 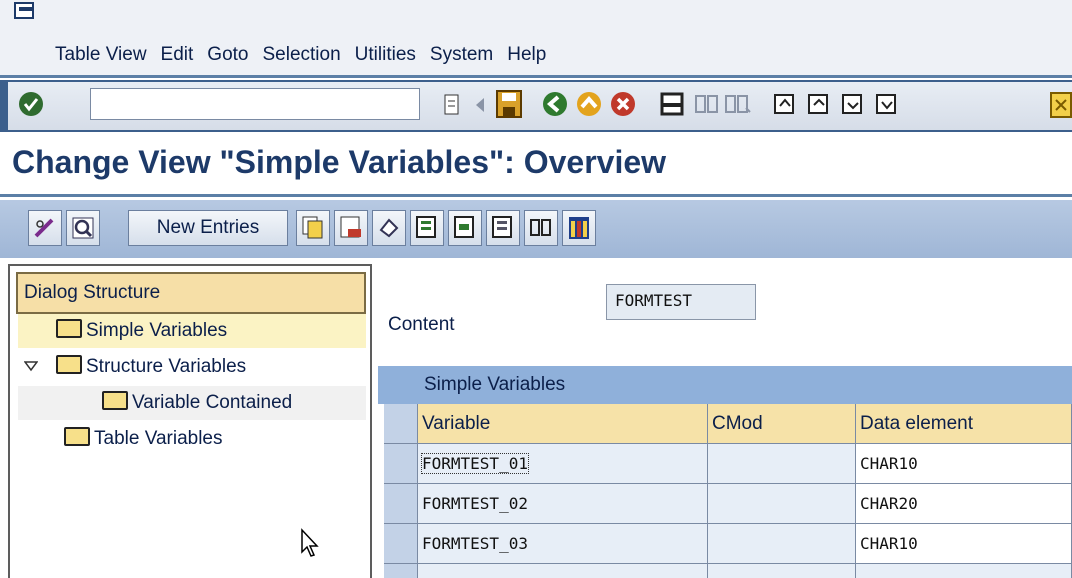 I want to click on binoculars-icon, so click(x=540, y=227).